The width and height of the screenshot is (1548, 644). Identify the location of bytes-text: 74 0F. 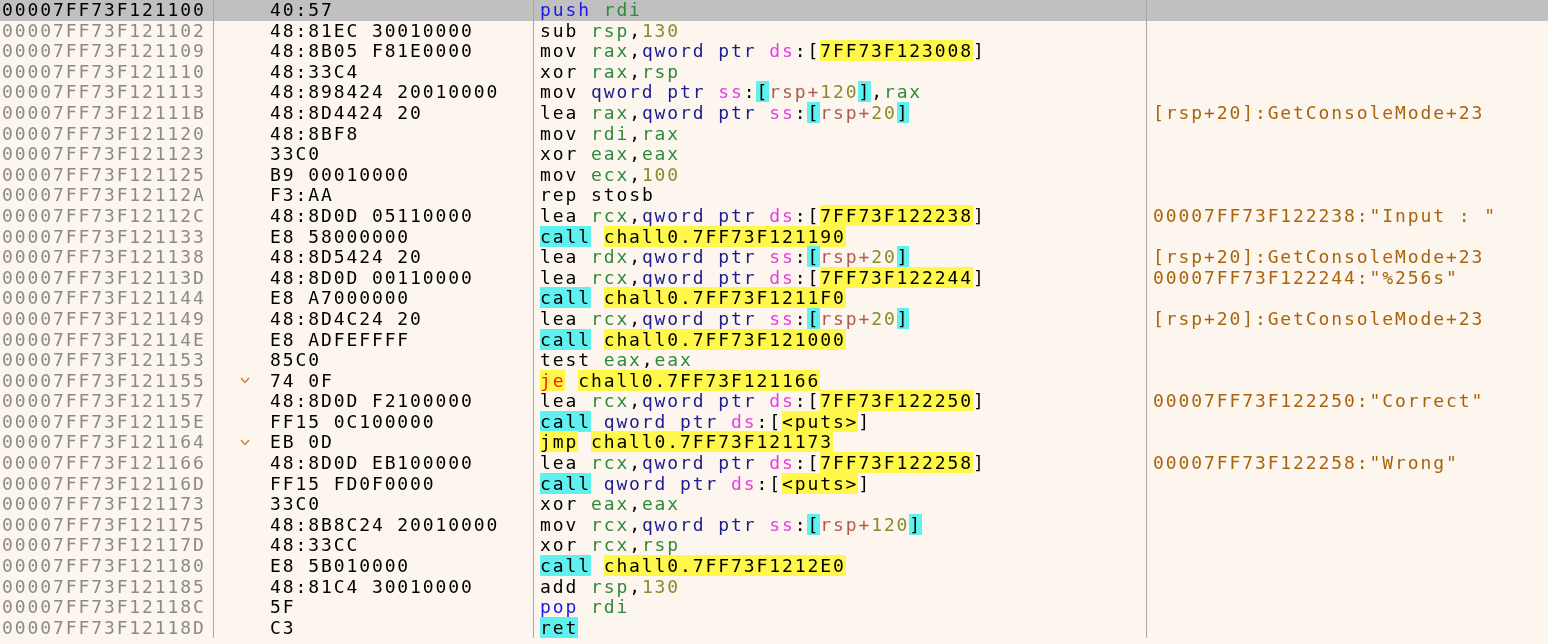
(302, 381).